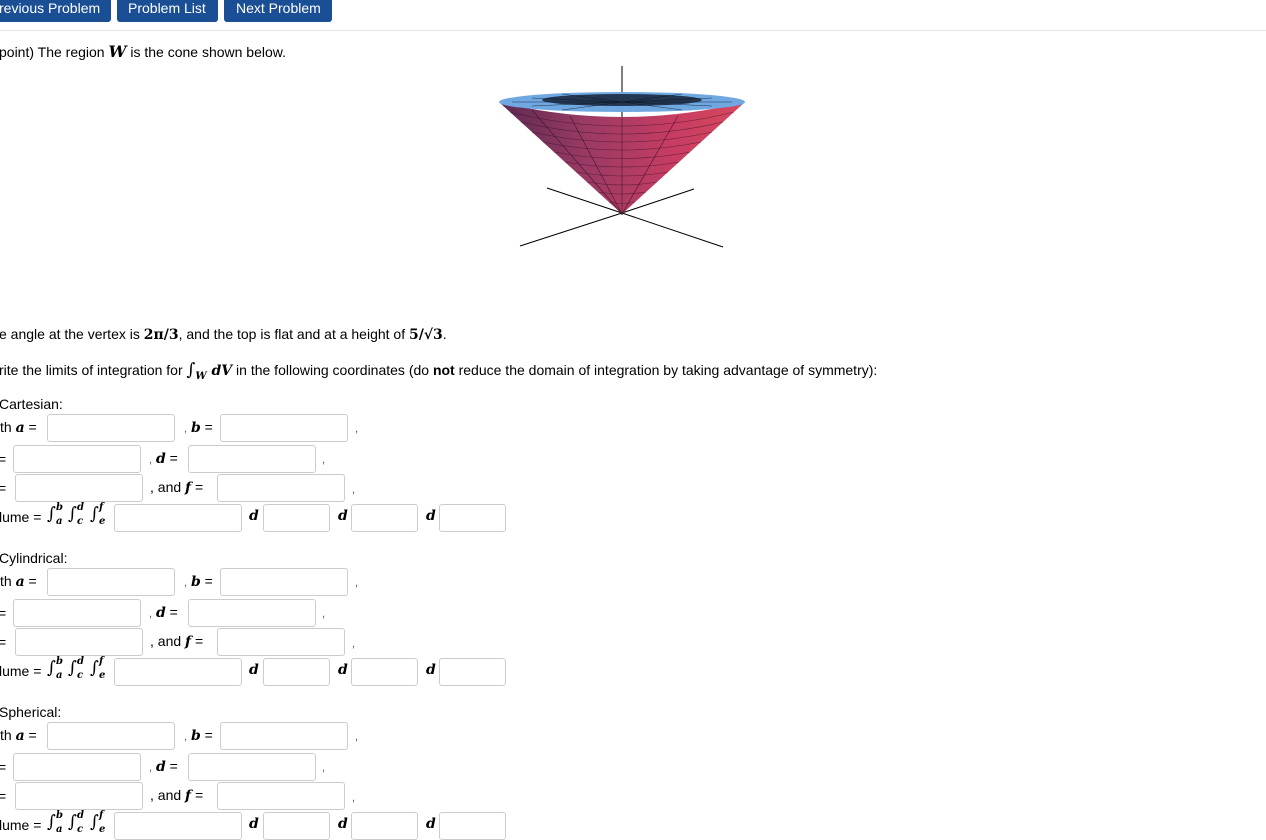  I want to click on cylindrical-d-label: d =, so click(167, 612).